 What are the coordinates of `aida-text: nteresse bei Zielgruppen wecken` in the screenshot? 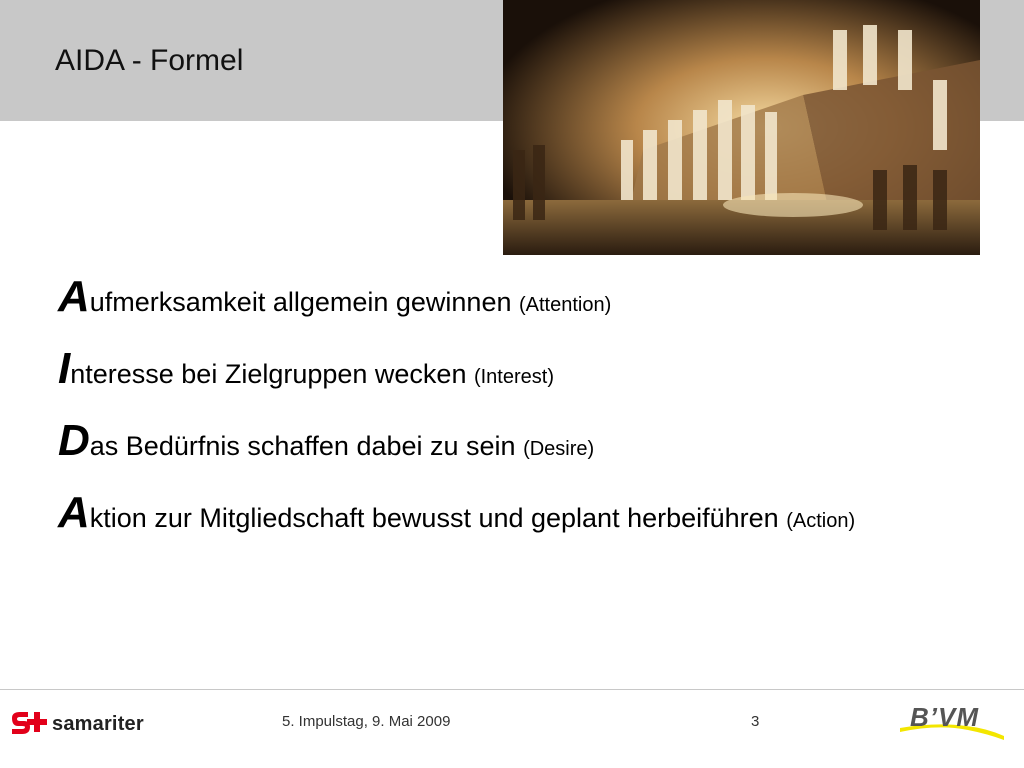 It's located at (272, 374).